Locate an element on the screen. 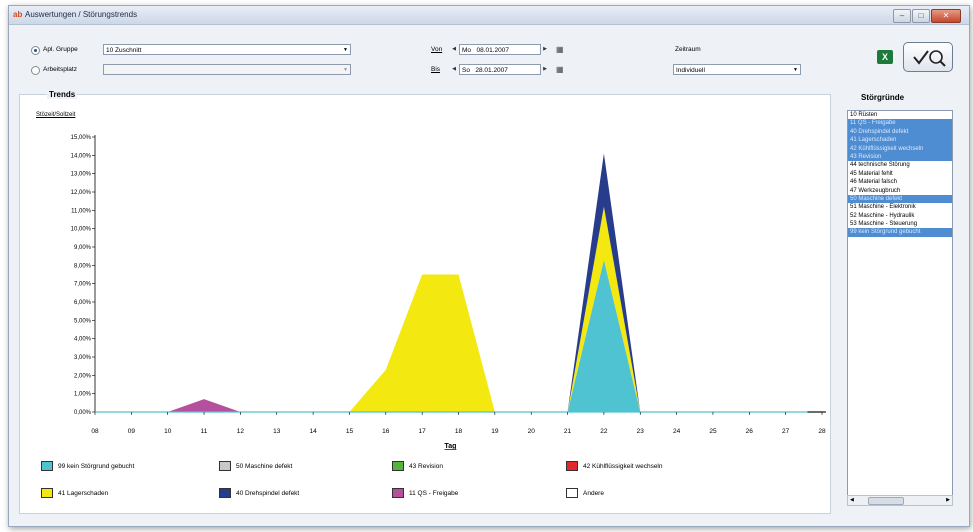 Image resolution: width=973 pixels, height=532 pixels. x-tick-label: 11 is located at coordinates (204, 431).